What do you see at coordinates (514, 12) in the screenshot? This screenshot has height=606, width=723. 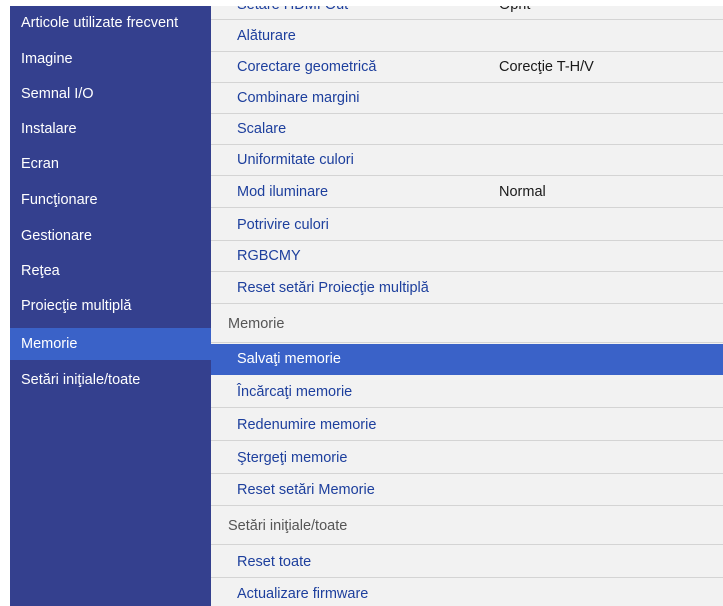 I see `submenu-item-value: Oprit` at bounding box center [514, 12].